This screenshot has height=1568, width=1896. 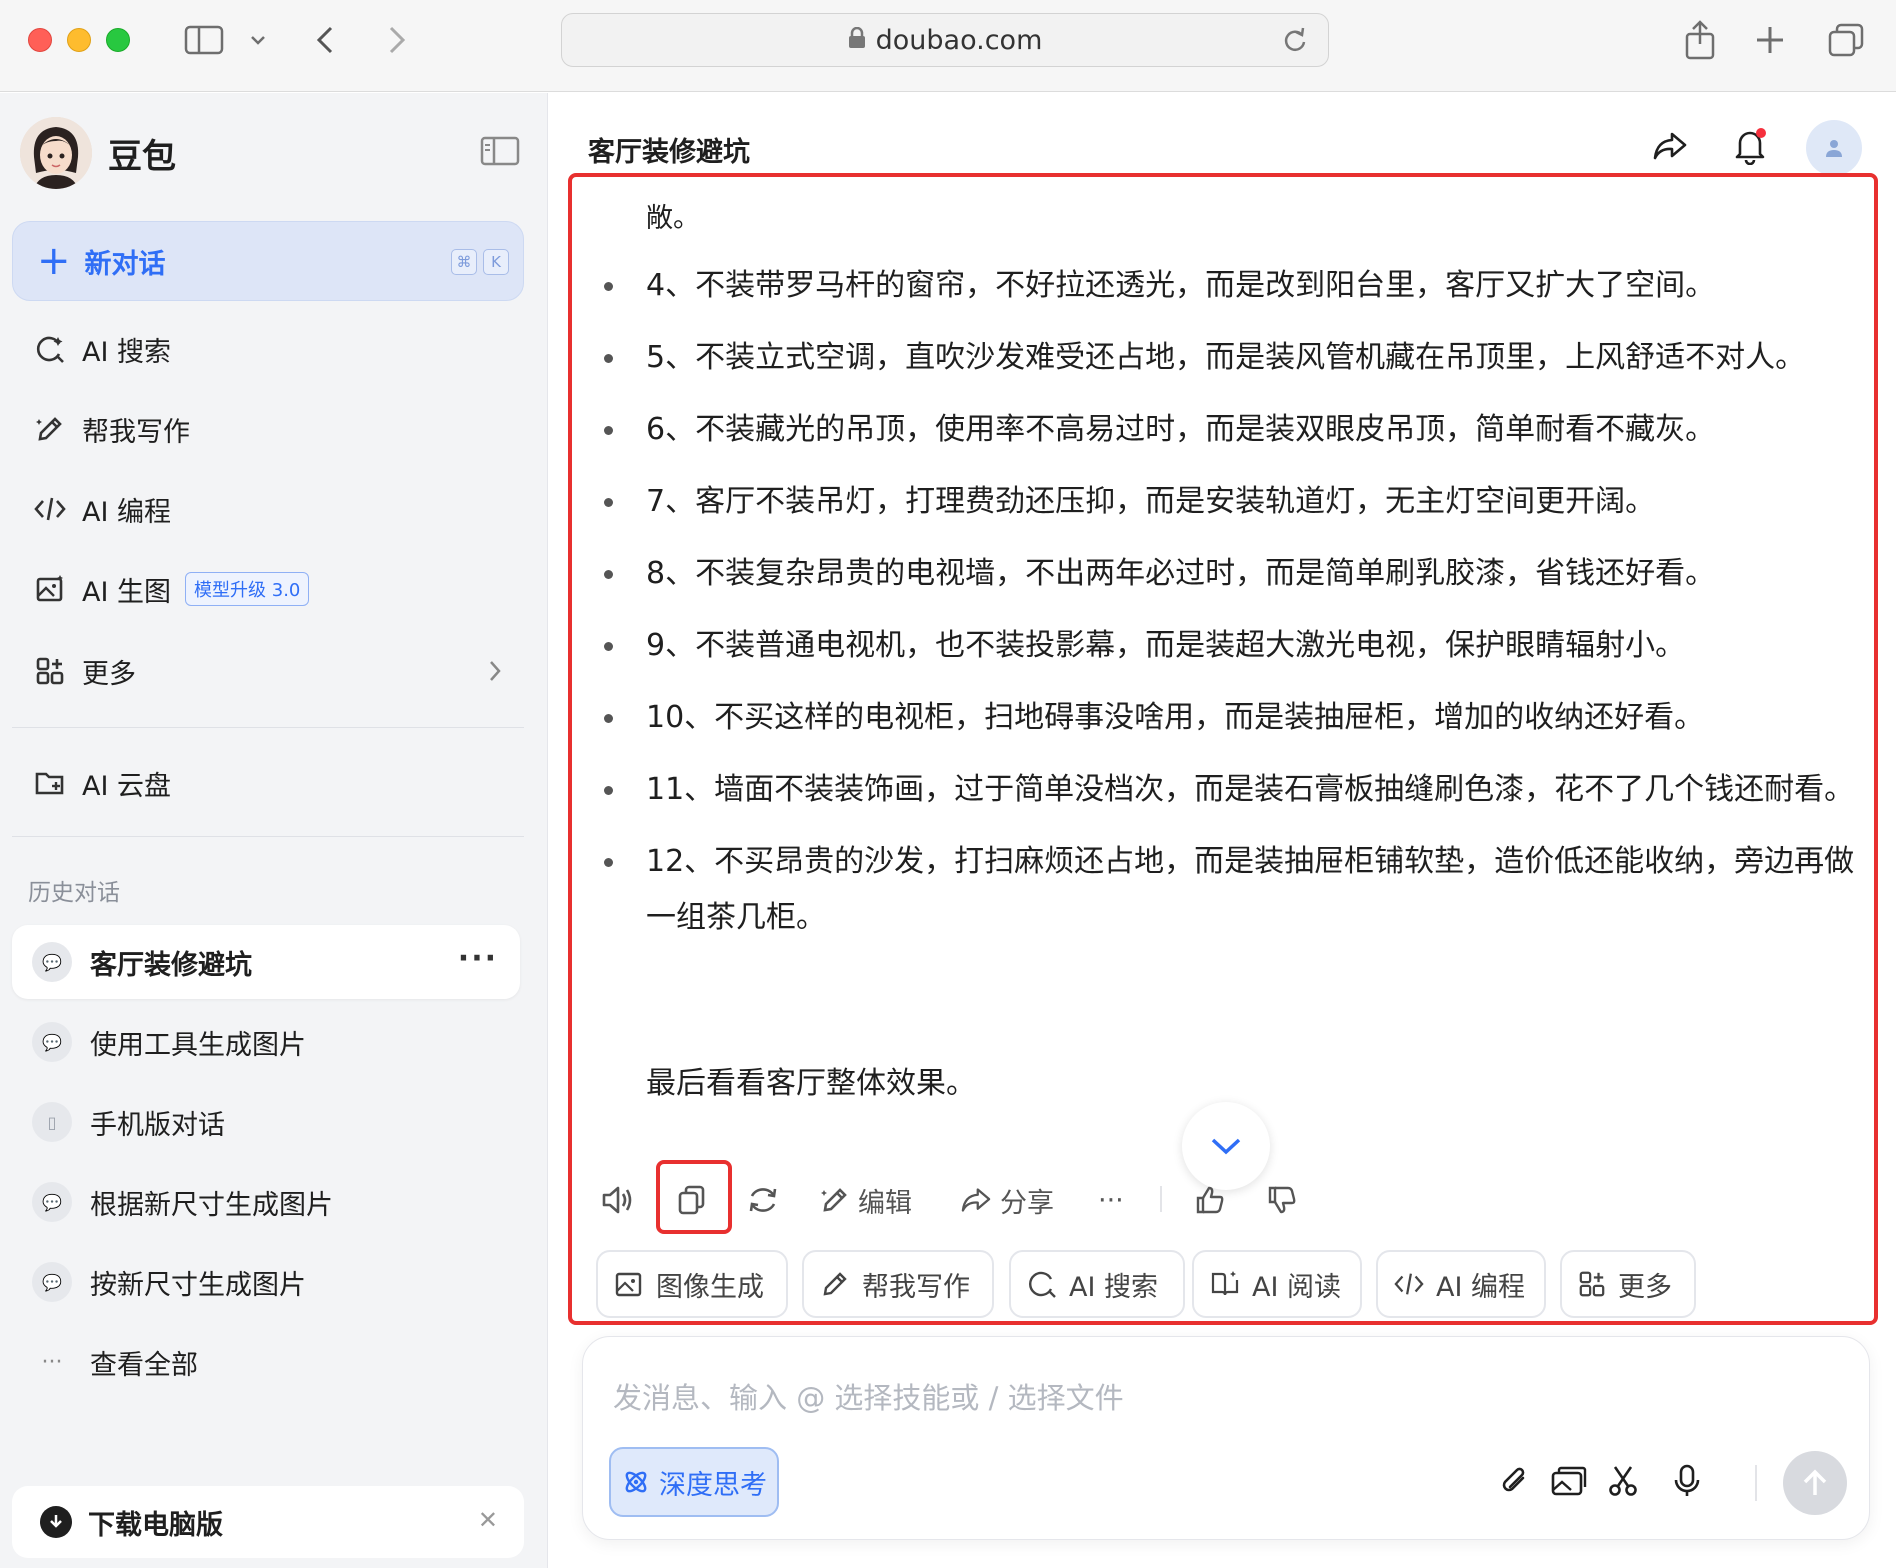 What do you see at coordinates (1161, 1199) in the screenshot?
I see `action-divider` at bounding box center [1161, 1199].